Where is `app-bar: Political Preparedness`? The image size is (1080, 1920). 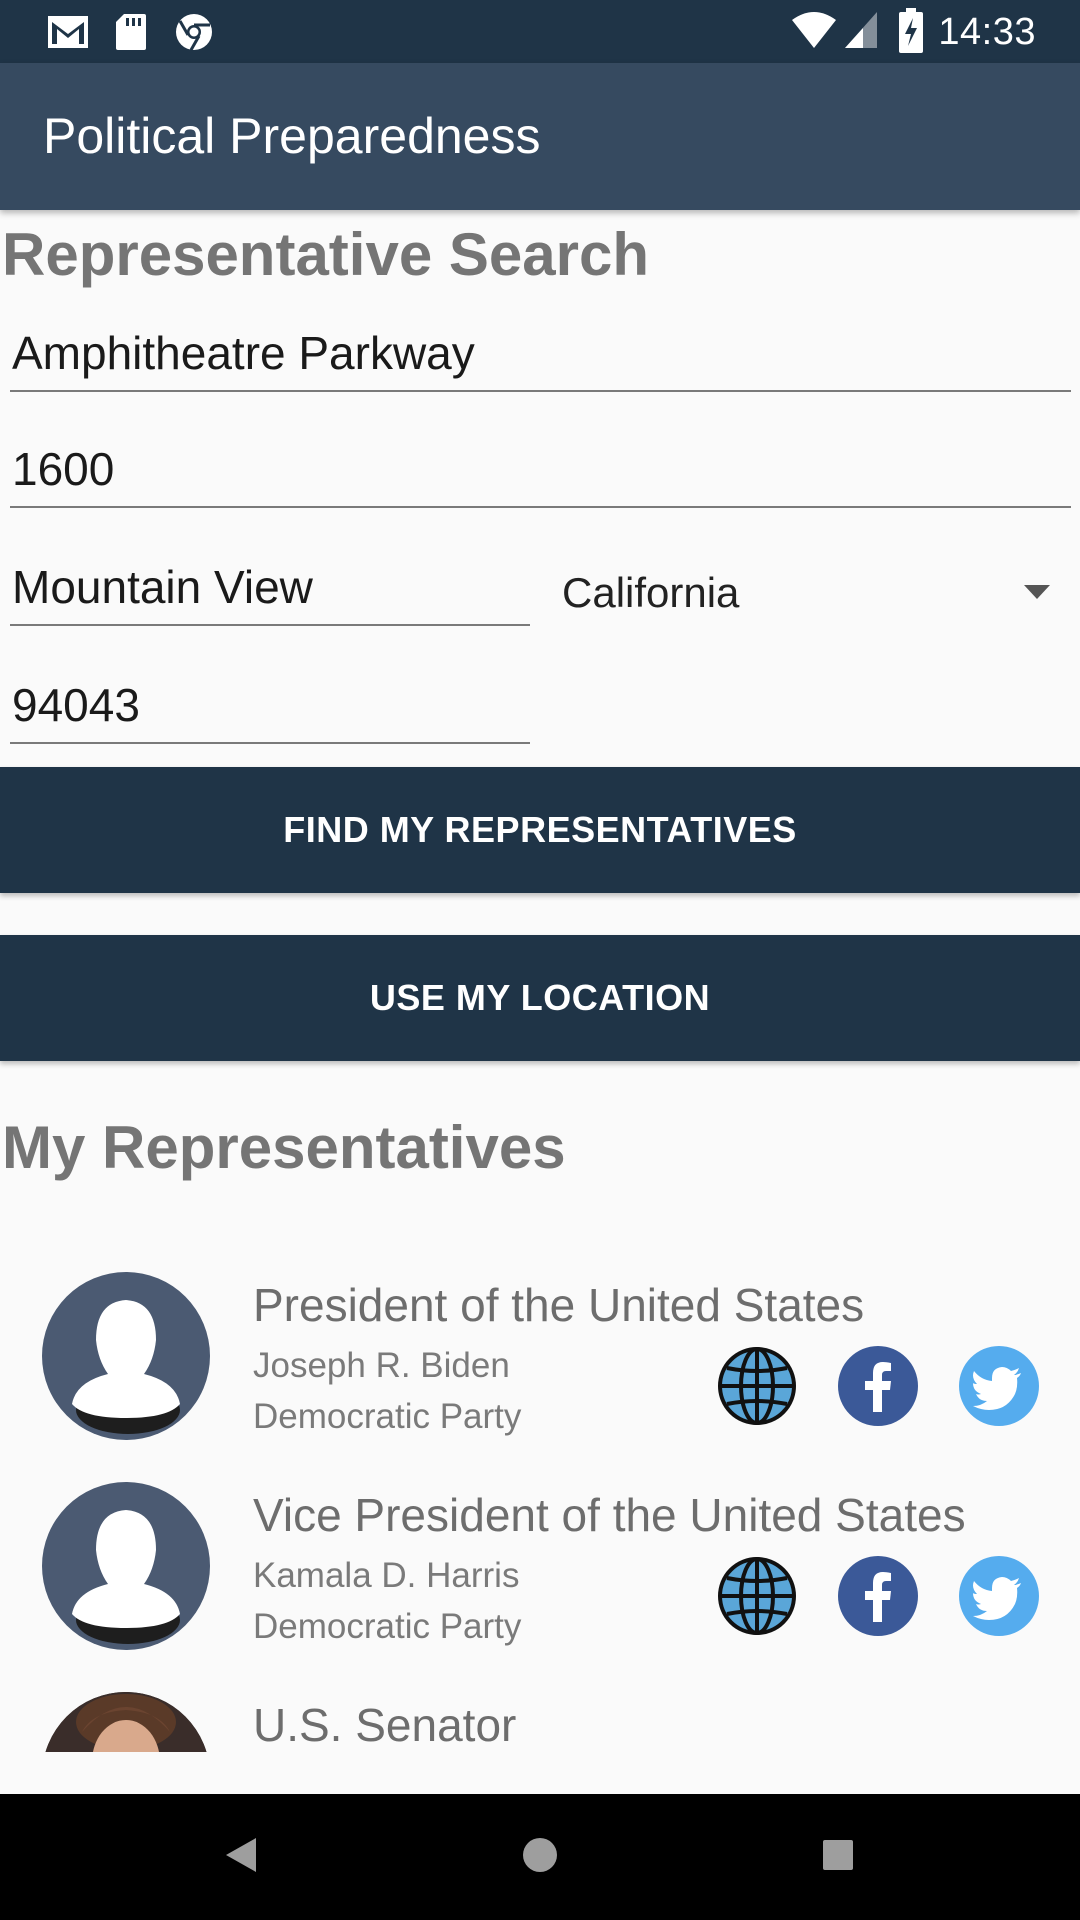 app-bar: Political Preparedness is located at coordinates (540, 136).